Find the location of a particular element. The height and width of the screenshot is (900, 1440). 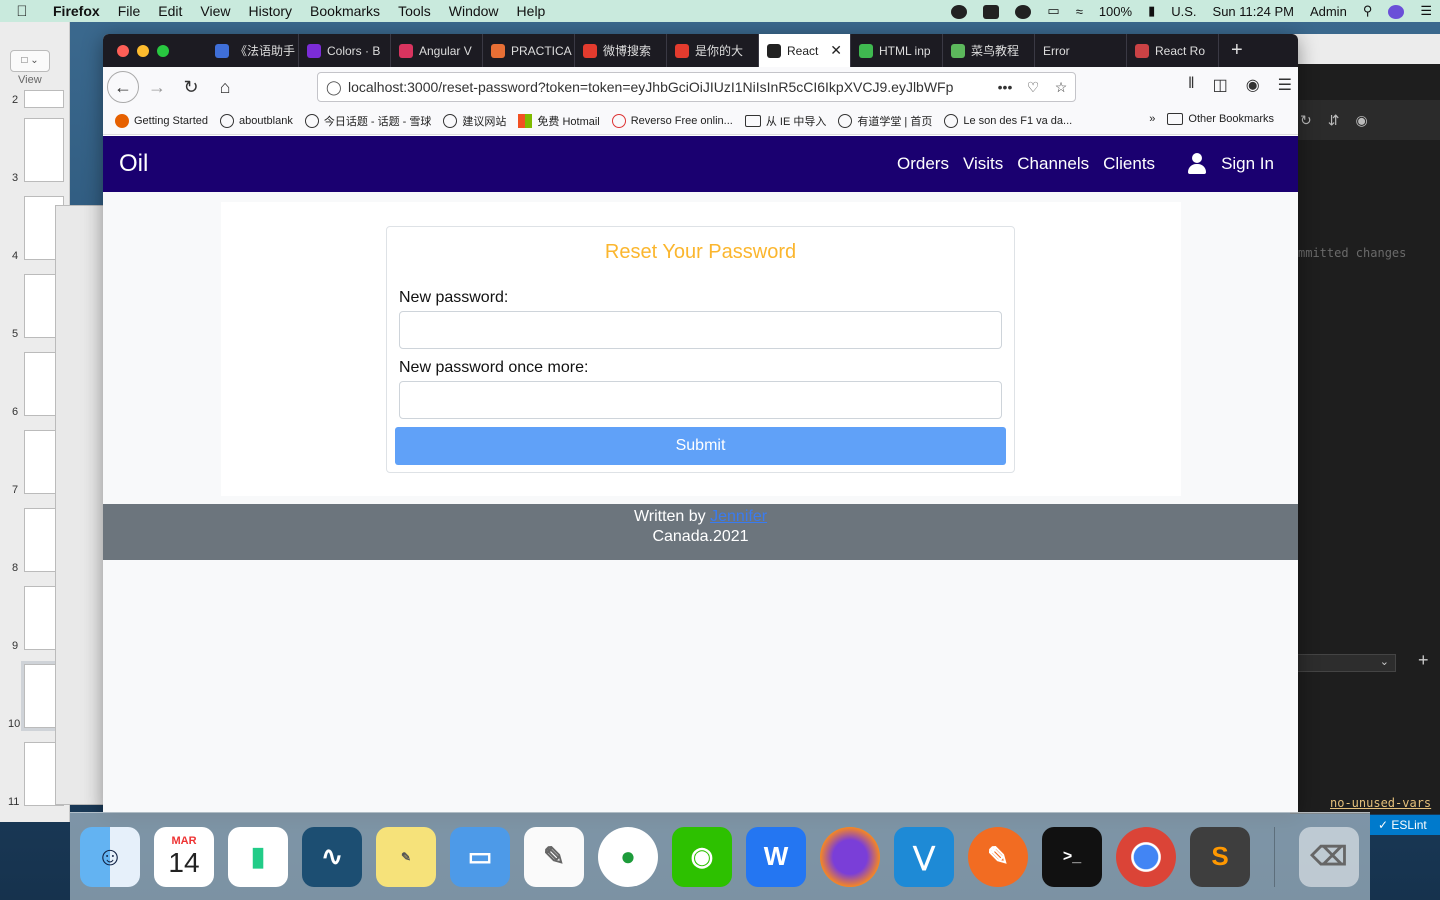

browser-tab-active: React ✕ is located at coordinates (805, 50).